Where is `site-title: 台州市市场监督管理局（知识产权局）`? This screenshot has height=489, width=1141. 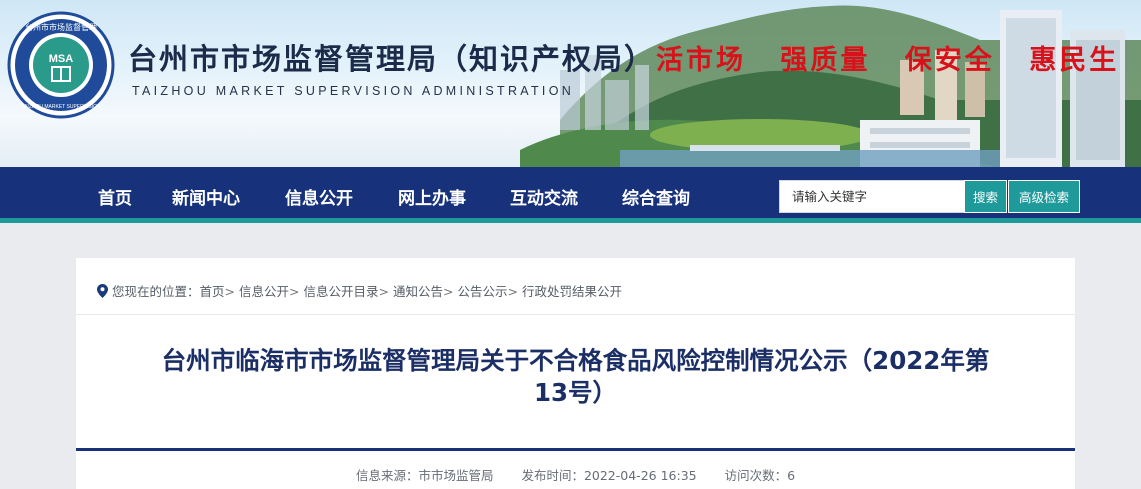
site-title: 台州市市场监督管理局（知识产权局） is located at coordinates (392, 59).